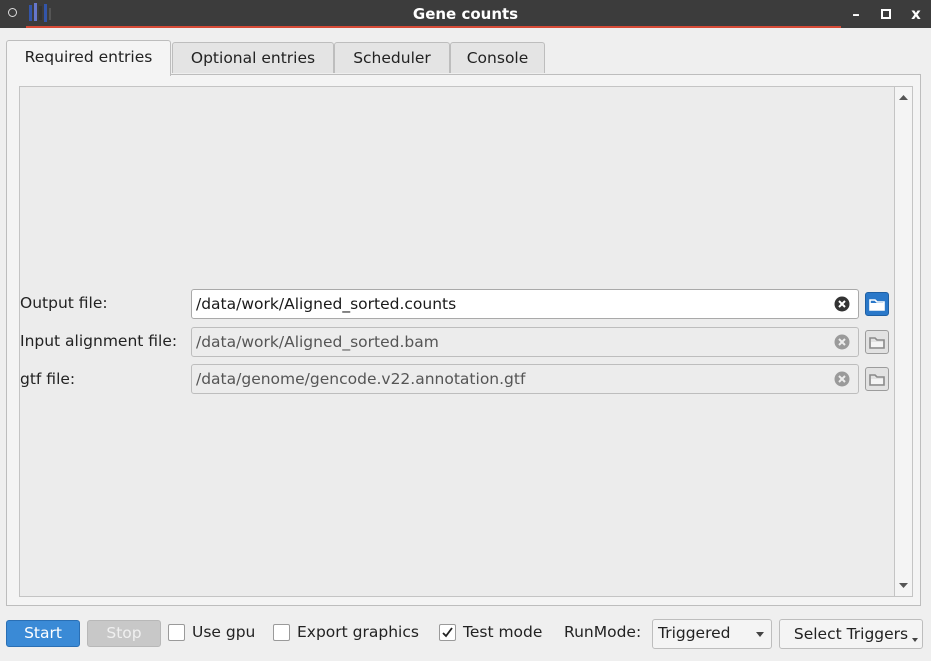  What do you see at coordinates (903, 97) in the screenshot?
I see `scroll-up-icon` at bounding box center [903, 97].